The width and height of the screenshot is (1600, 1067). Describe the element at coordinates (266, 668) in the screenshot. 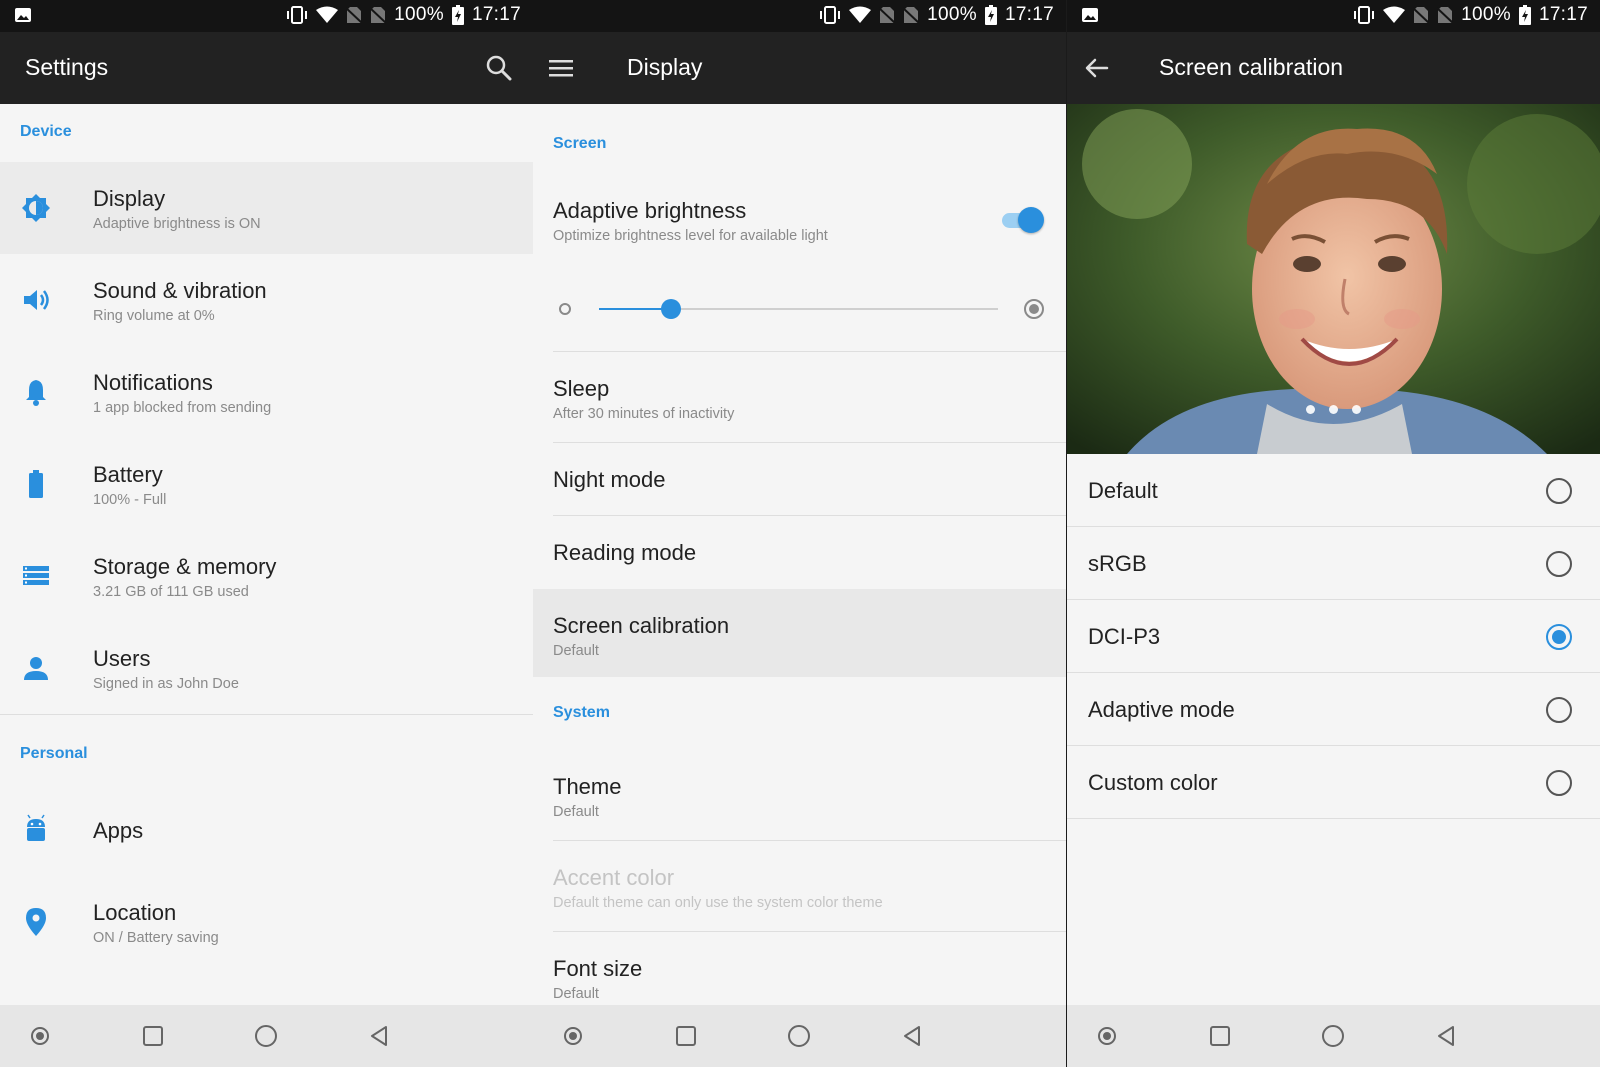

I see `settings-item-users: Users Signed in as John Doe` at that location.